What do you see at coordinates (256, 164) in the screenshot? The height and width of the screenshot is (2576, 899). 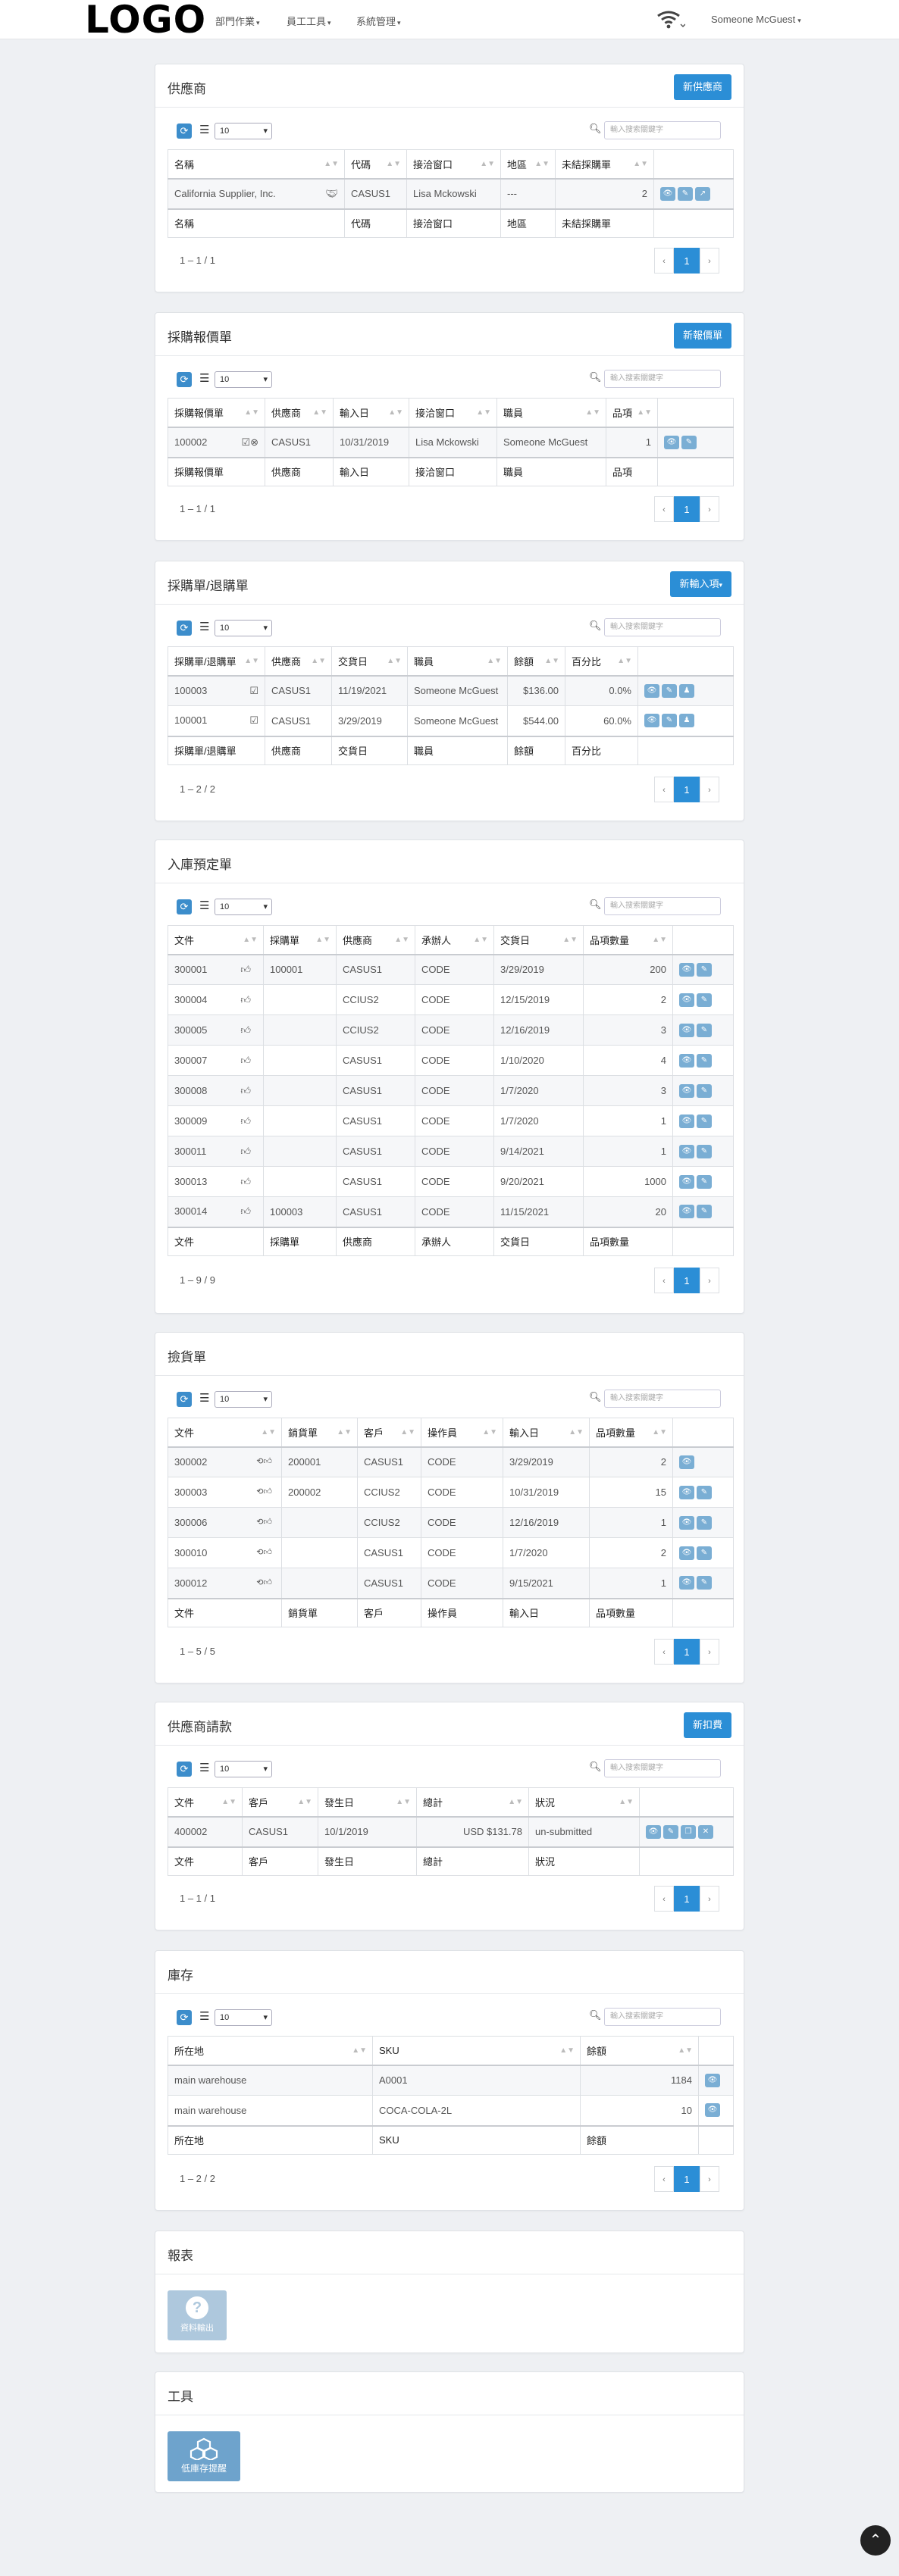 I see `column-header: 名稱 ▲▼` at bounding box center [256, 164].